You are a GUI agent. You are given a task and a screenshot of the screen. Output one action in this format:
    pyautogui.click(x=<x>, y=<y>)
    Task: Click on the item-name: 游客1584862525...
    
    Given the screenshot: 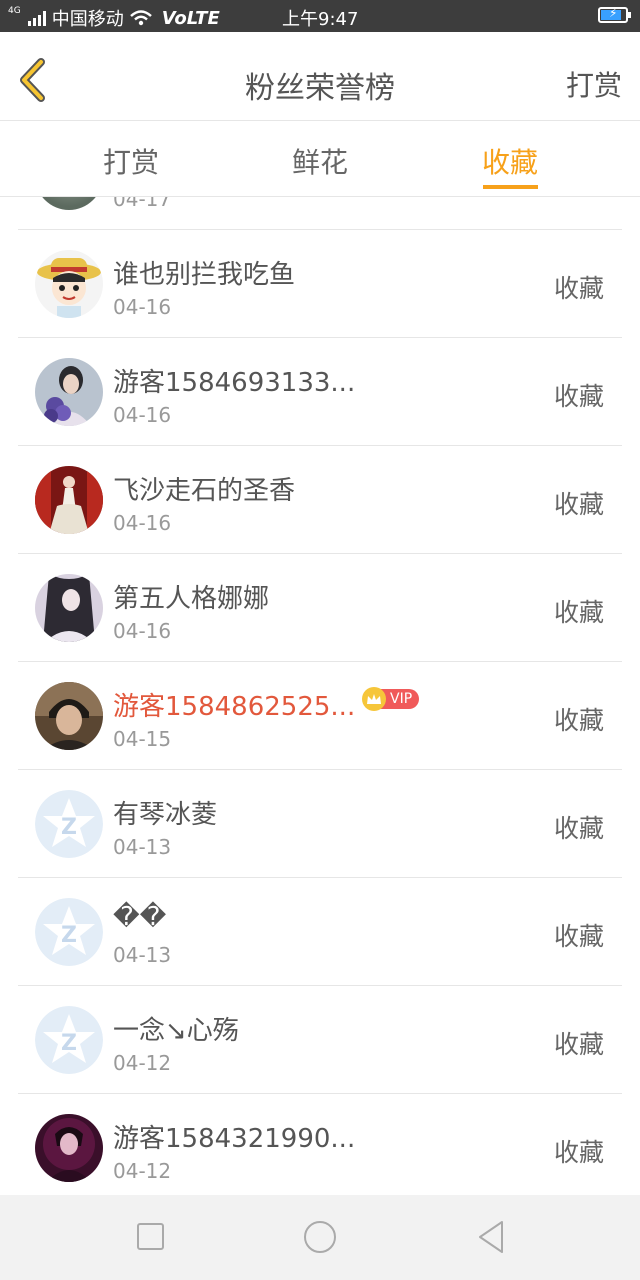 What is the action you would take?
    pyautogui.click(x=234, y=707)
    